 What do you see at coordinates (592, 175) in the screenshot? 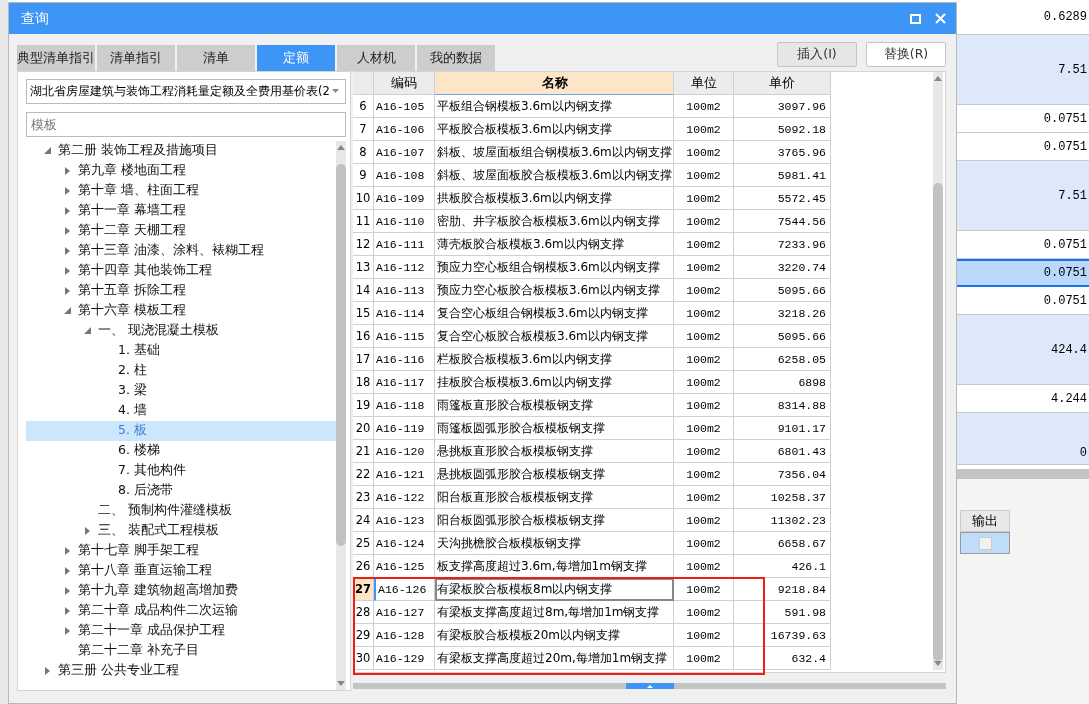
I see `table-row: 9 A16-108 斜板、坡屋面板胶合板模板3.6m以内钢支撑 100m2 5981.41` at bounding box center [592, 175].